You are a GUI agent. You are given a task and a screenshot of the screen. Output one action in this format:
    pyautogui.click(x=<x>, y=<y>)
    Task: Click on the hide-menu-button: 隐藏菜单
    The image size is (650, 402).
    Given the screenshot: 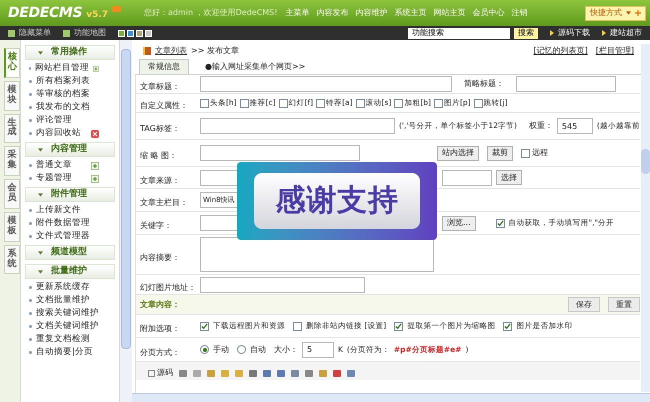 What is the action you would take?
    pyautogui.click(x=29, y=33)
    